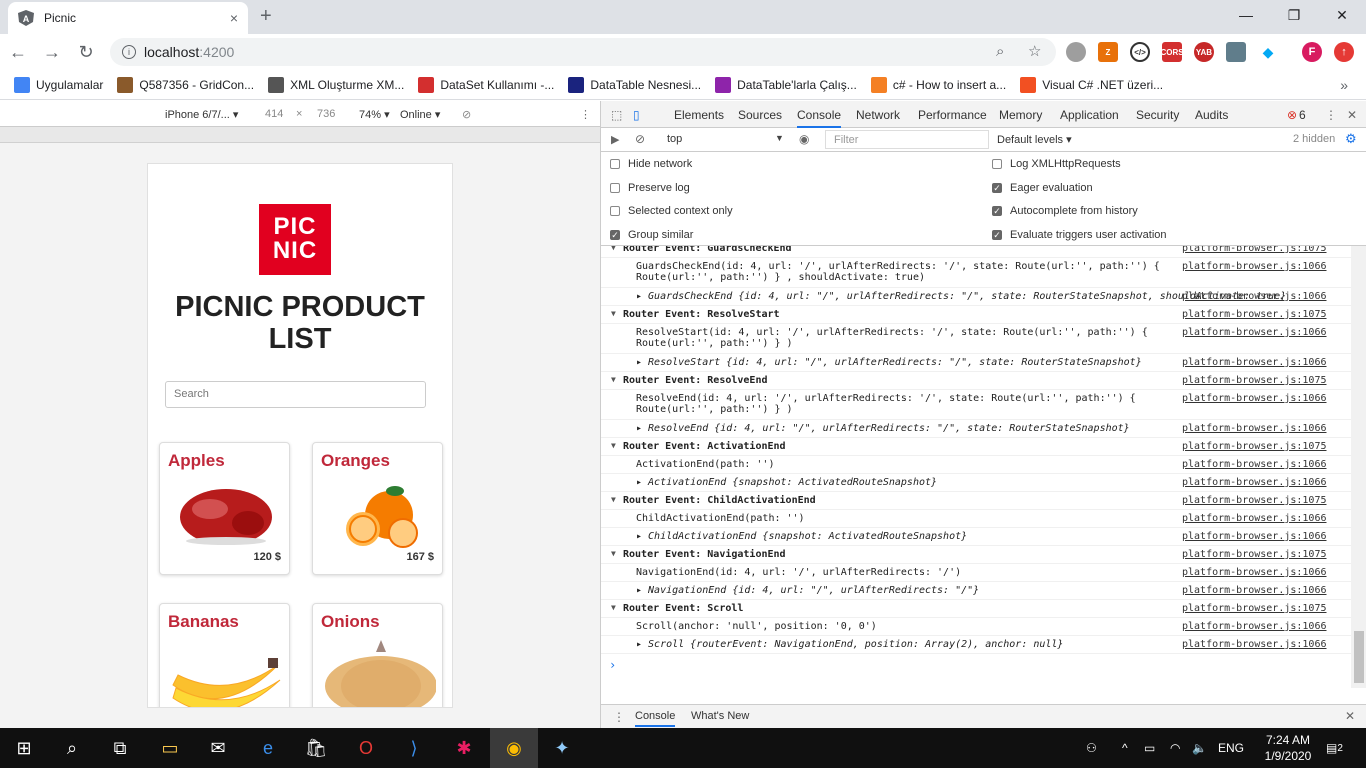 This screenshot has height=768, width=1366. What do you see at coordinates (636, 115) in the screenshot?
I see `device-toggle-icon: ▯` at bounding box center [636, 115].